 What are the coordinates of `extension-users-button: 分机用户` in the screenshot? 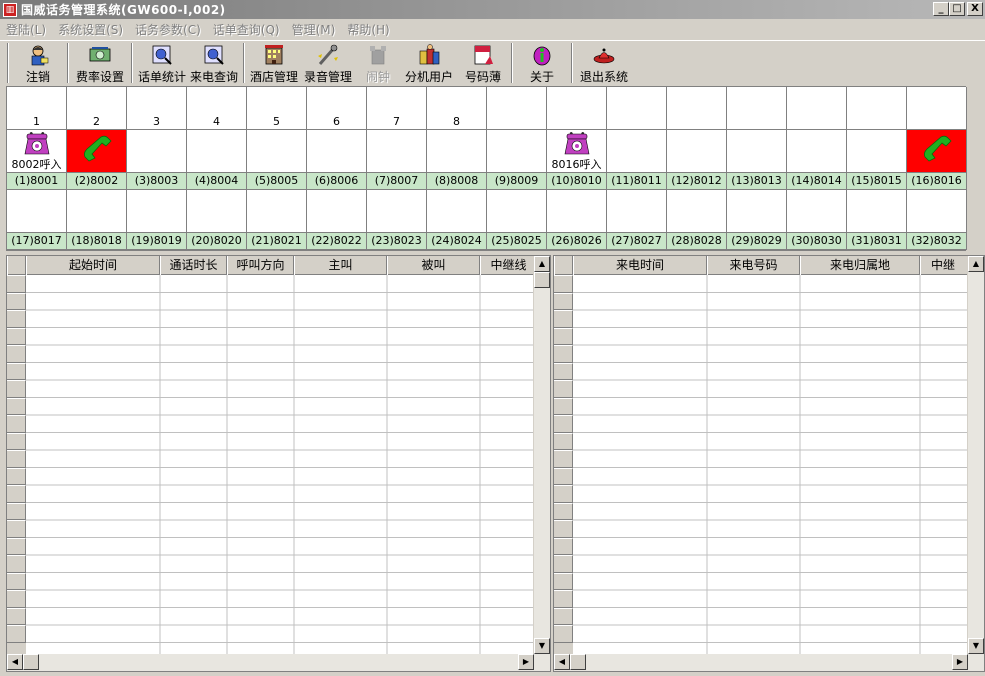 It's located at (429, 63).